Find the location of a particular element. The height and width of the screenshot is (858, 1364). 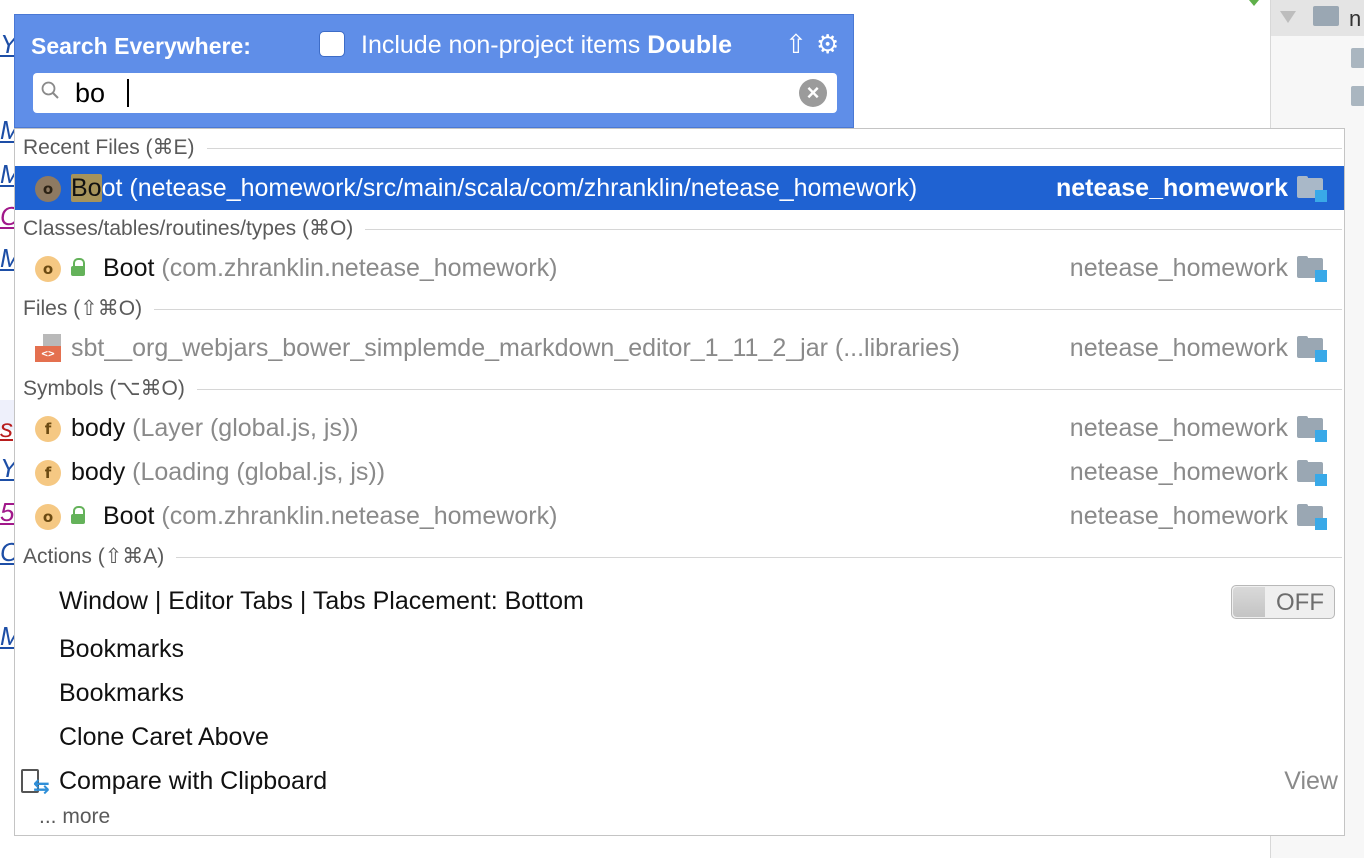

match-highlight: Bo is located at coordinates (86, 188).